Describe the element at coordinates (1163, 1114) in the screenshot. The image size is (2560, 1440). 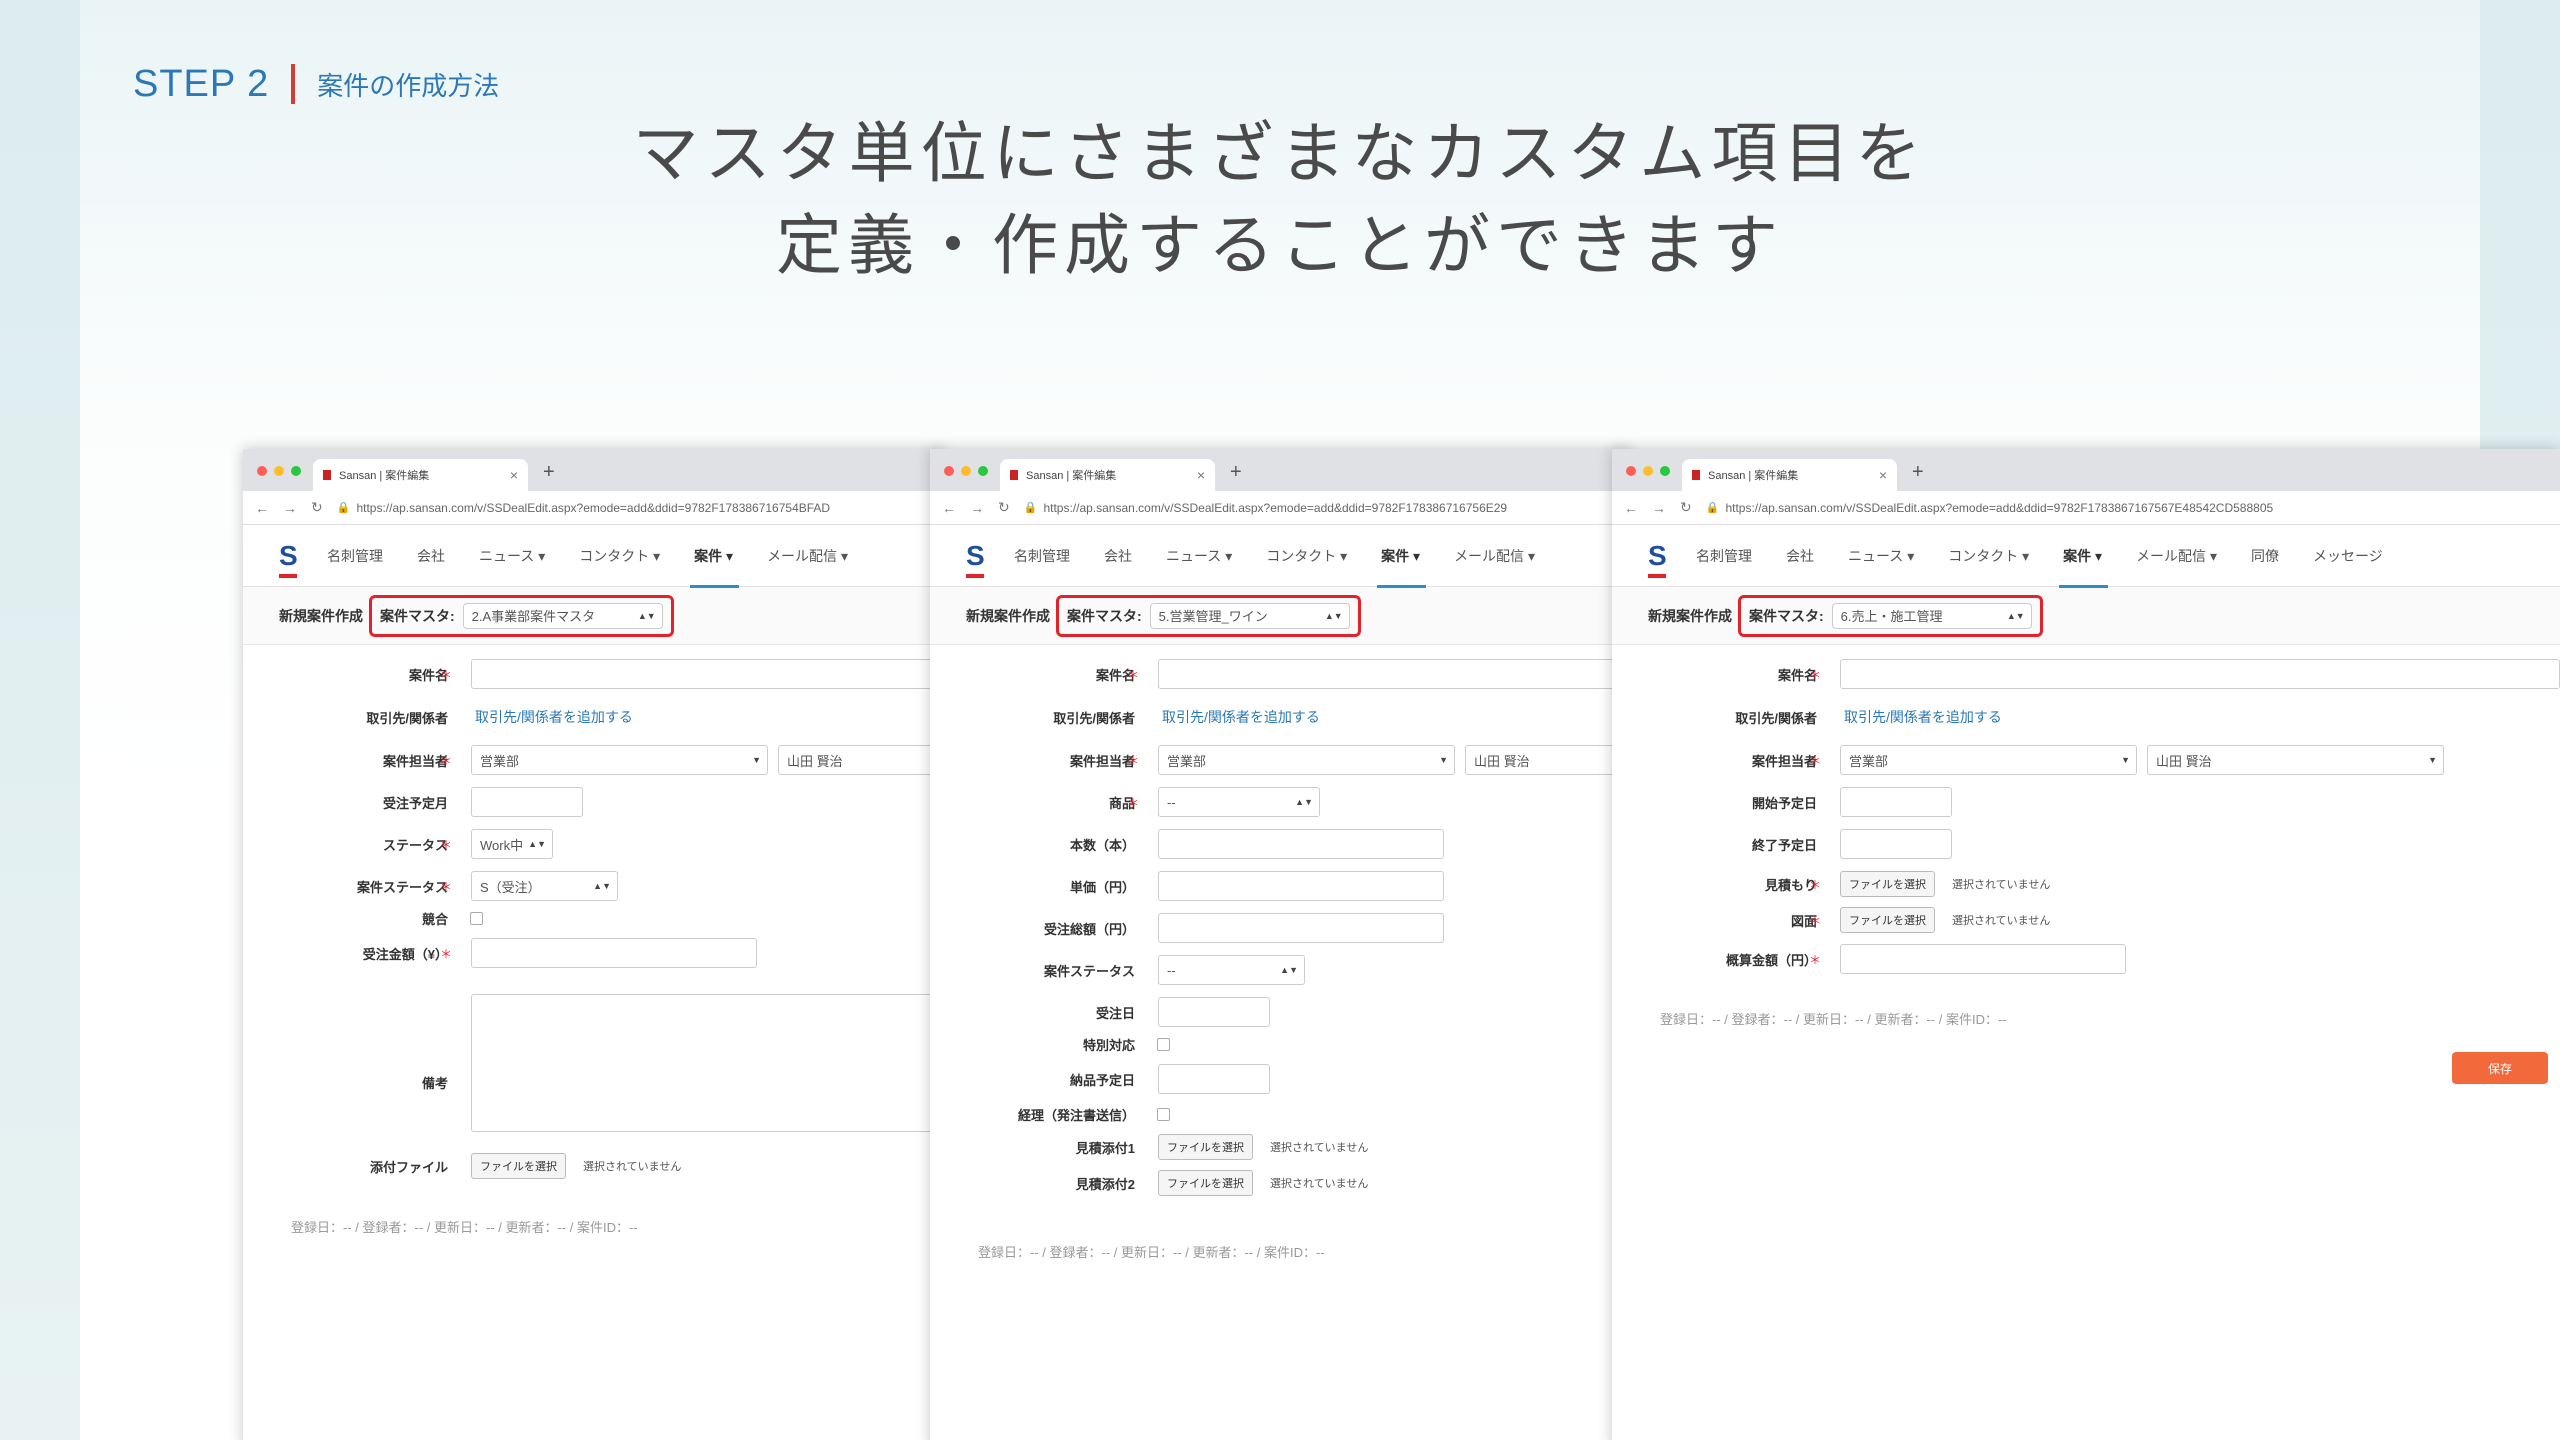
I see `accounting-checkbox` at that location.